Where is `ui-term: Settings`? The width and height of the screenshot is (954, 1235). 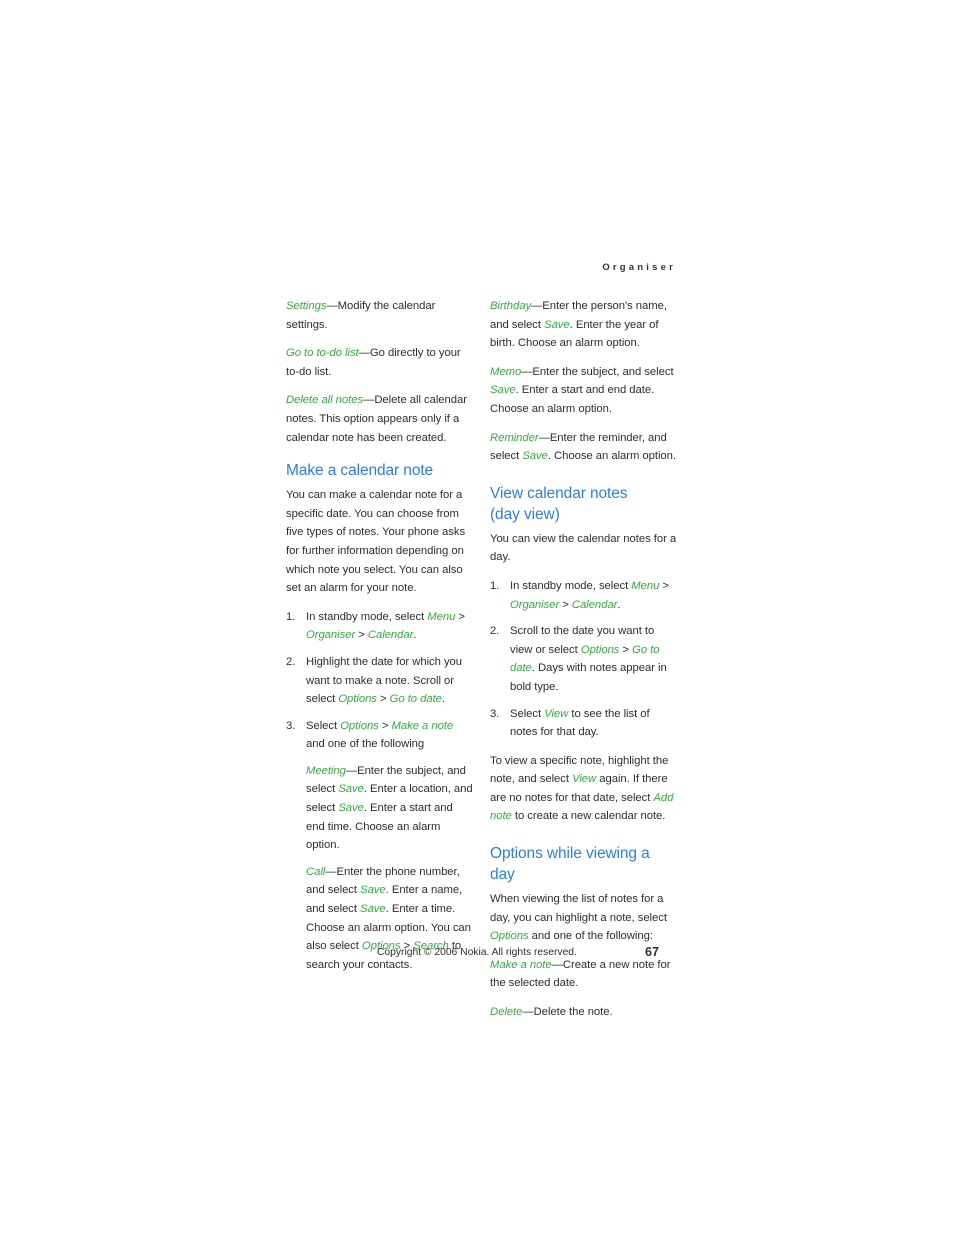 ui-term: Settings is located at coordinates (306, 306).